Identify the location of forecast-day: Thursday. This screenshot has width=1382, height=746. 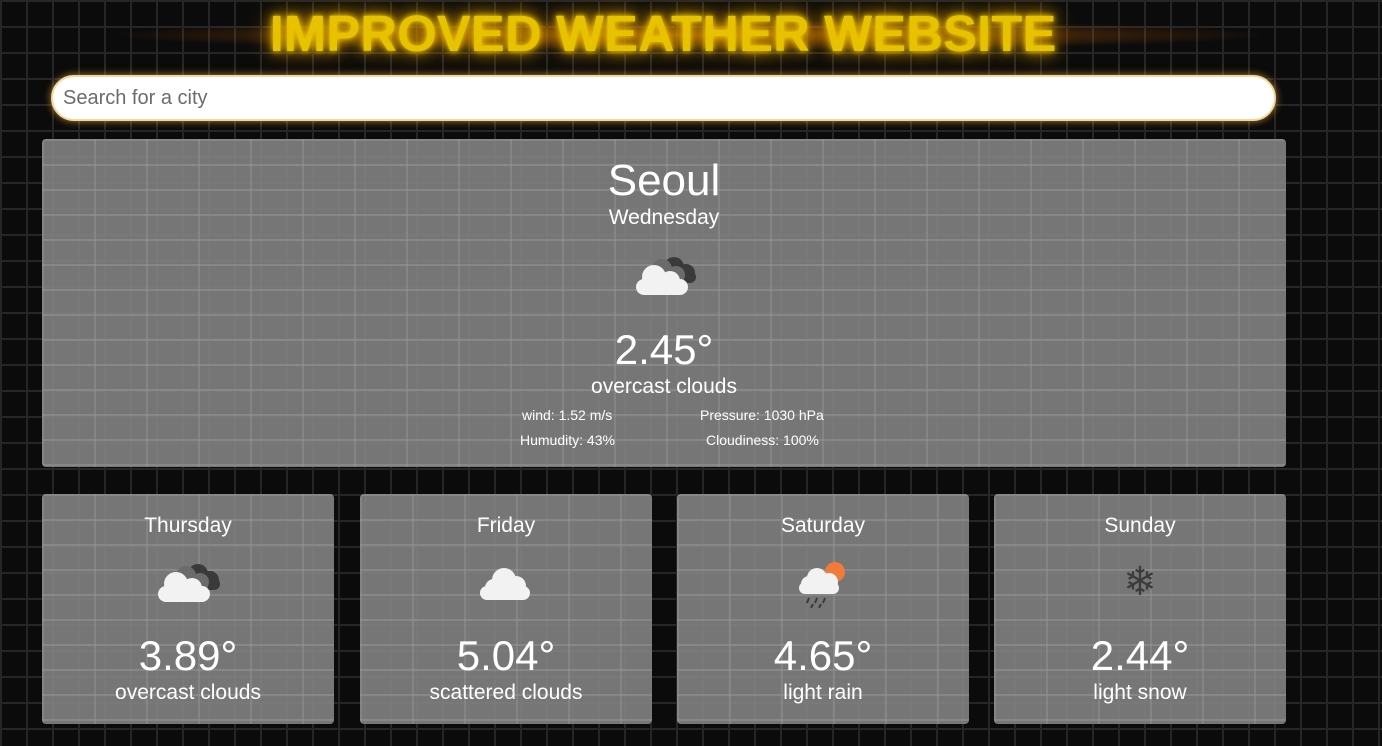
(188, 525).